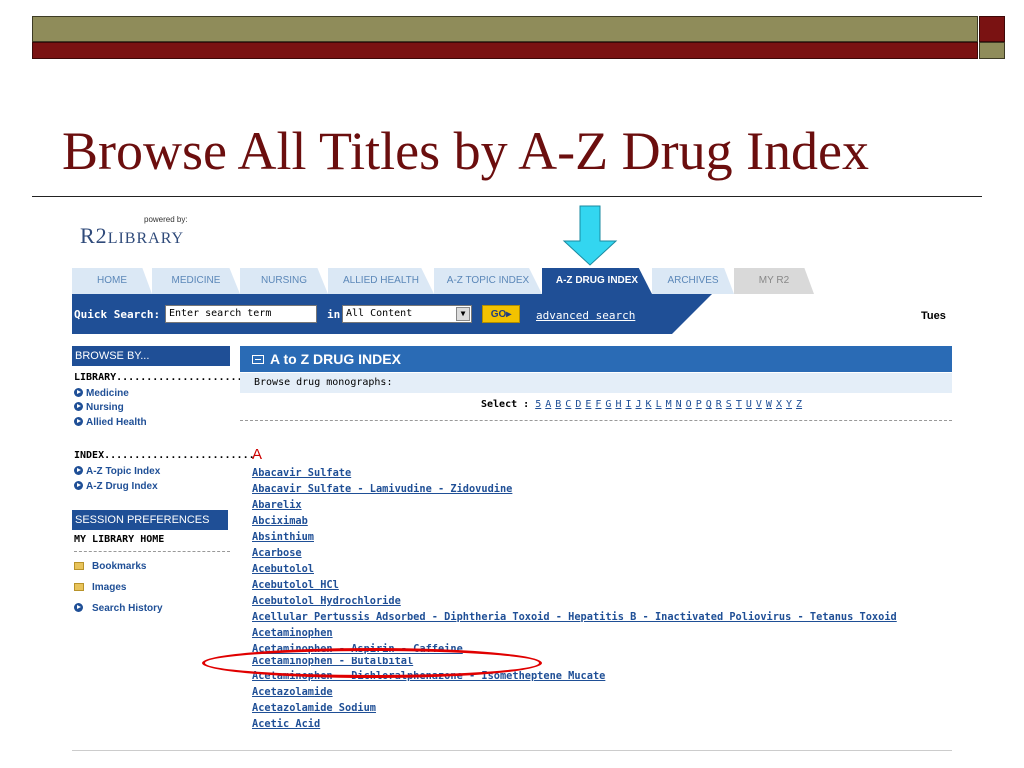 The height and width of the screenshot is (768, 1024). Describe the element at coordinates (122, 486) in the screenshot. I see `sidebar-item-label: A-Z Drug Index` at that location.